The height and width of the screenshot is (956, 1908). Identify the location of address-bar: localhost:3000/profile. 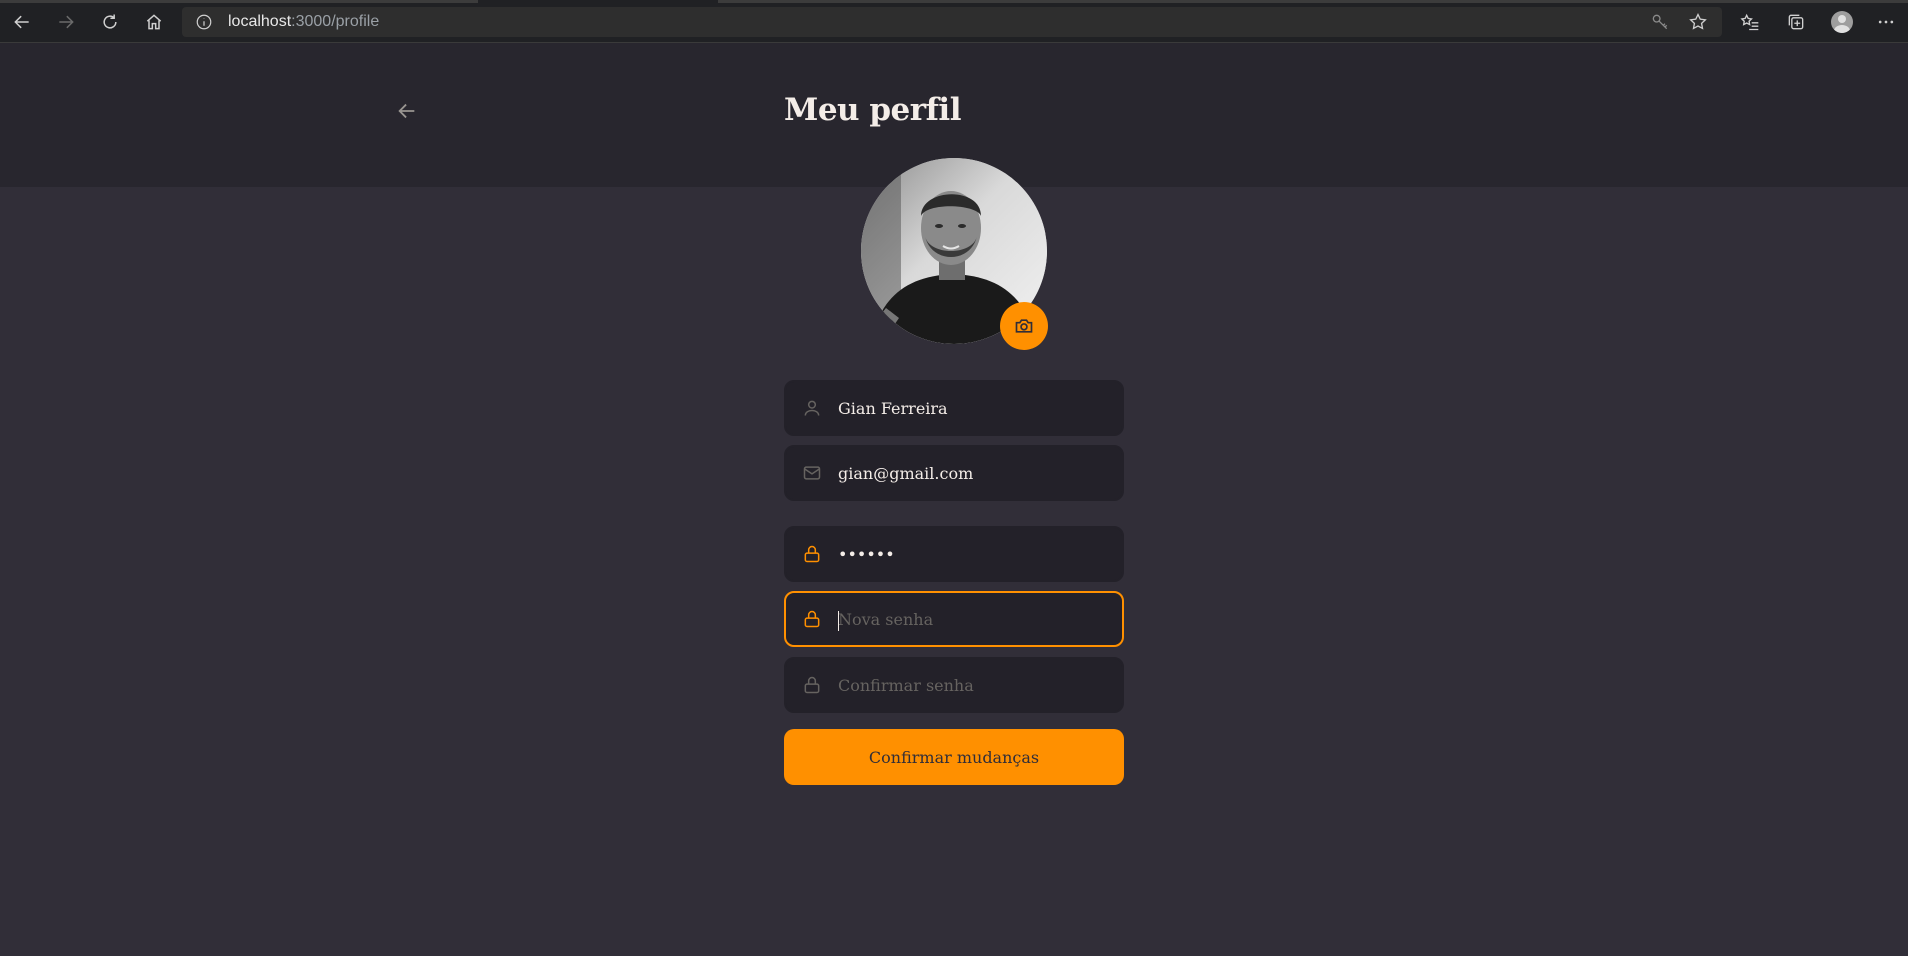
(952, 22).